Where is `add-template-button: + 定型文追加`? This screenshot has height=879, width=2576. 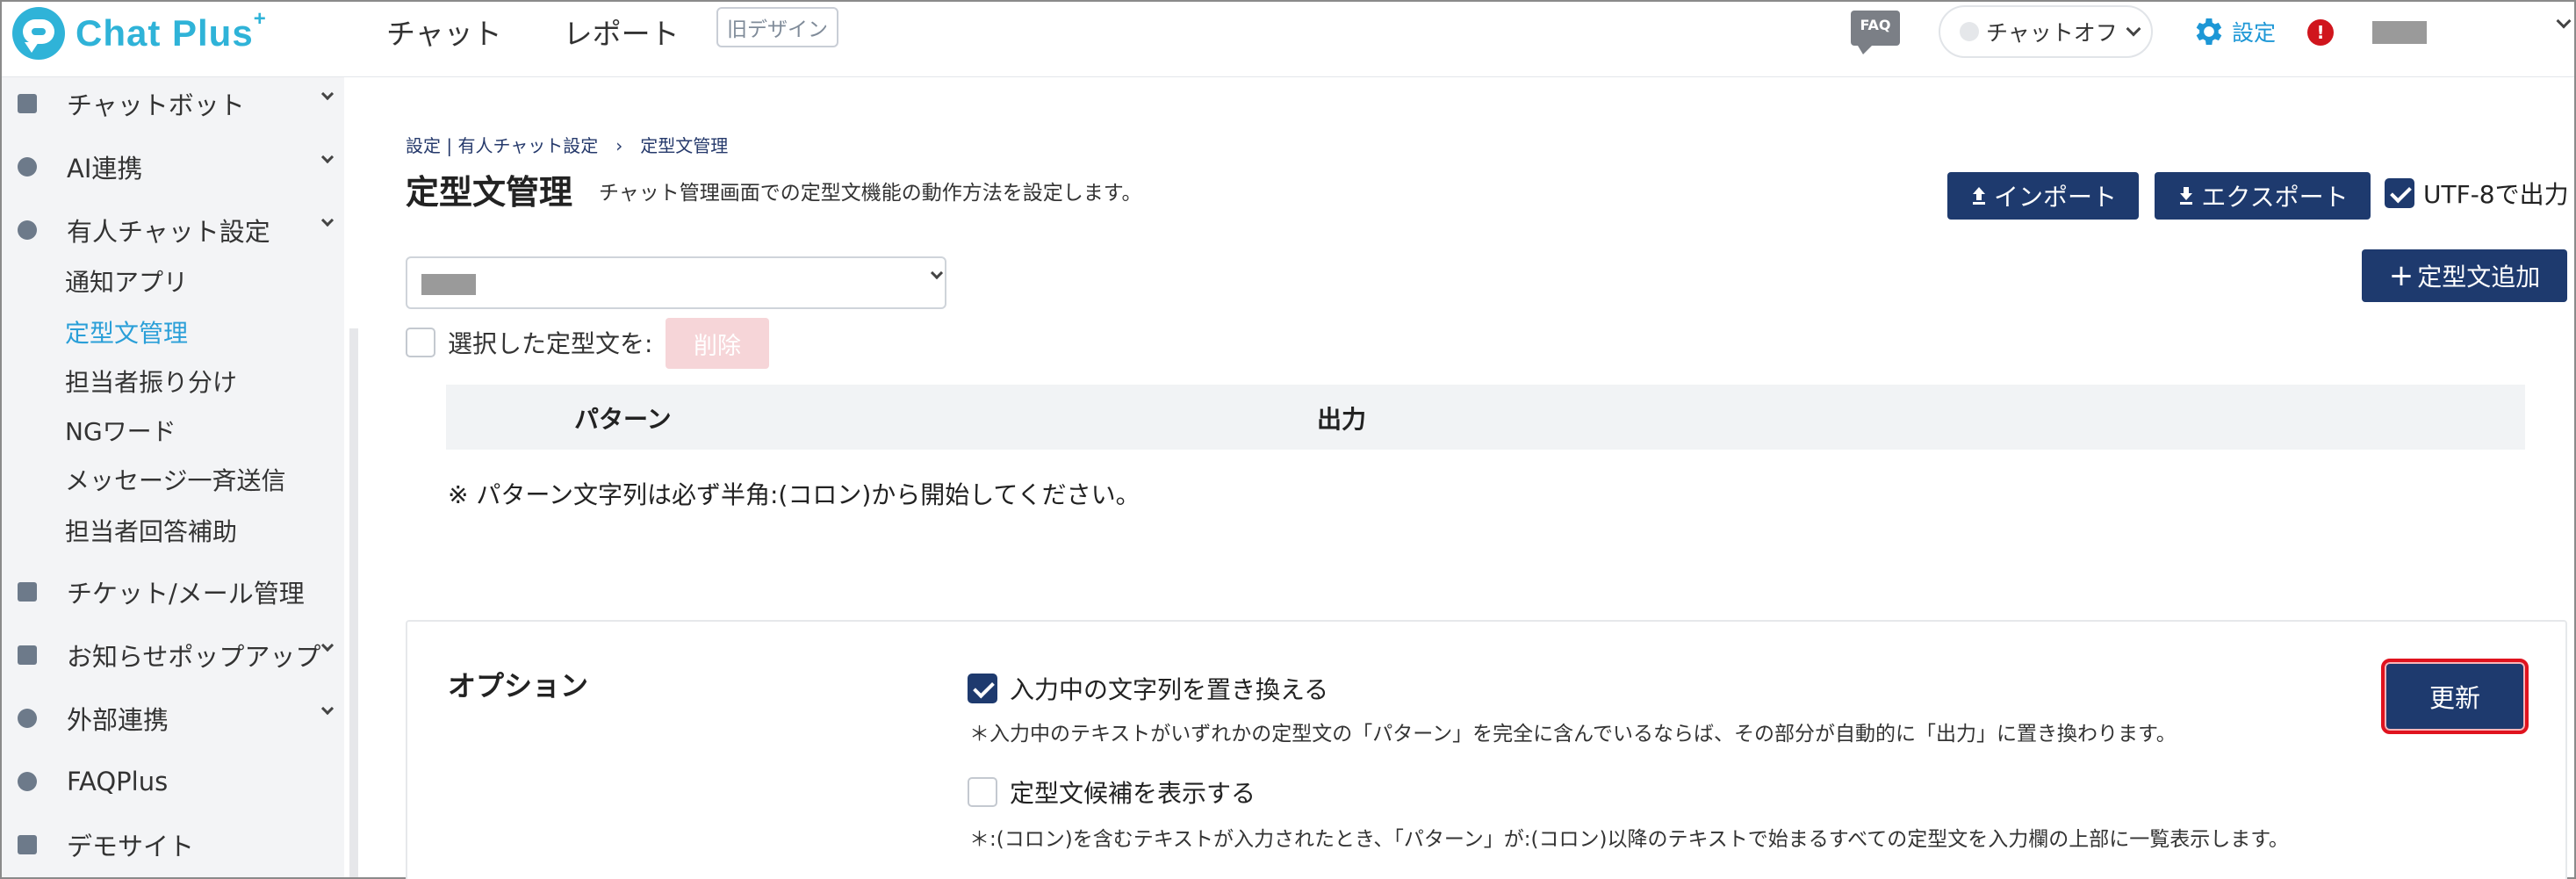 add-template-button: + 定型文追加 is located at coordinates (2464, 275).